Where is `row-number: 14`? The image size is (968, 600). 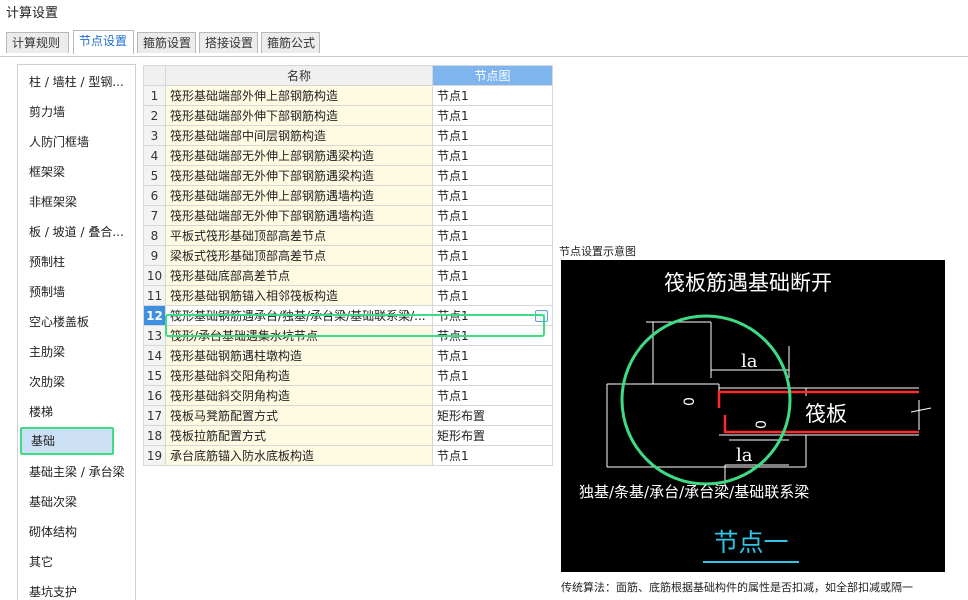 row-number: 14 is located at coordinates (154, 355).